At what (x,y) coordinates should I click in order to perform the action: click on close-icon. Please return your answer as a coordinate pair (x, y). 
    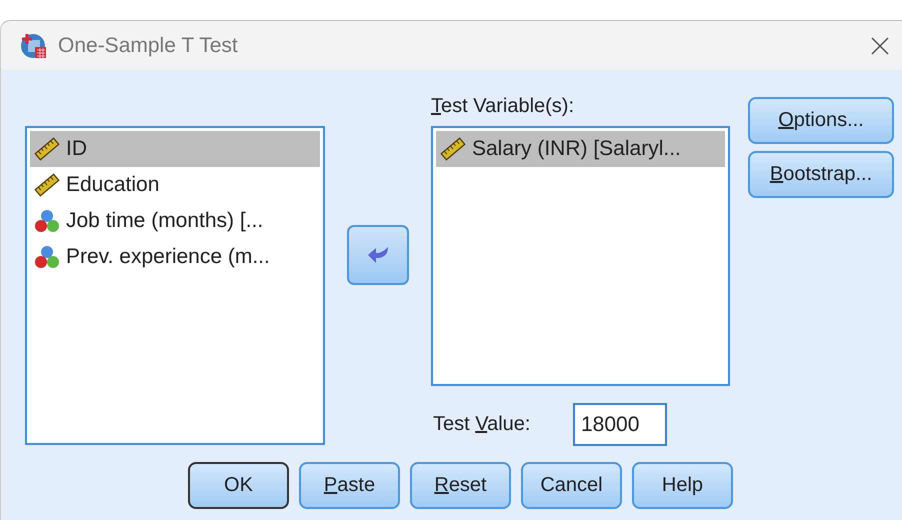
    Looking at the image, I should click on (880, 46).